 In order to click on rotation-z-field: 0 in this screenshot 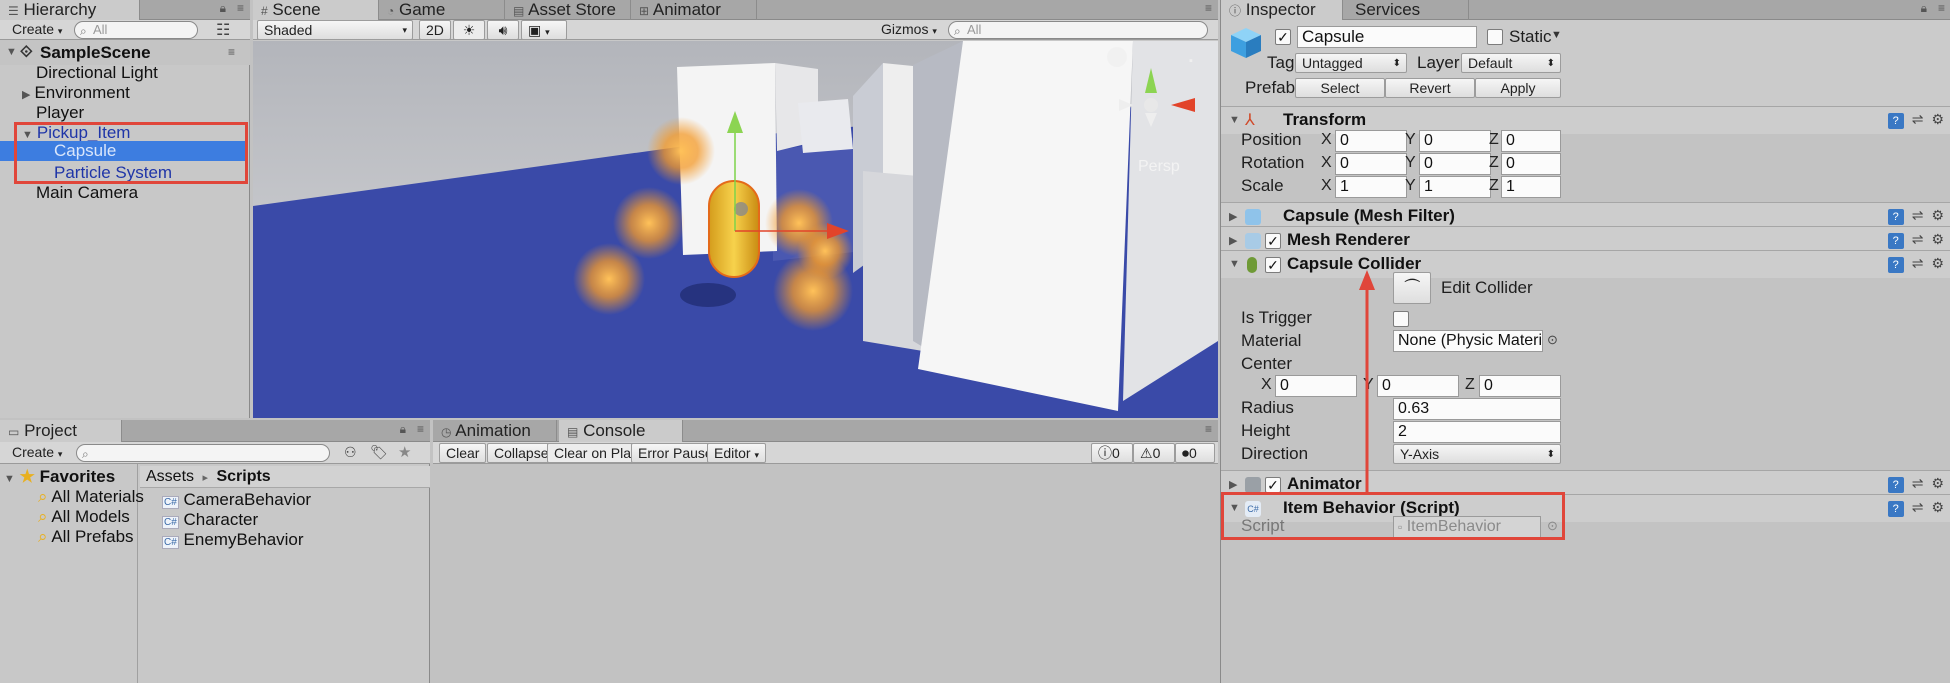, I will do `click(1531, 164)`.